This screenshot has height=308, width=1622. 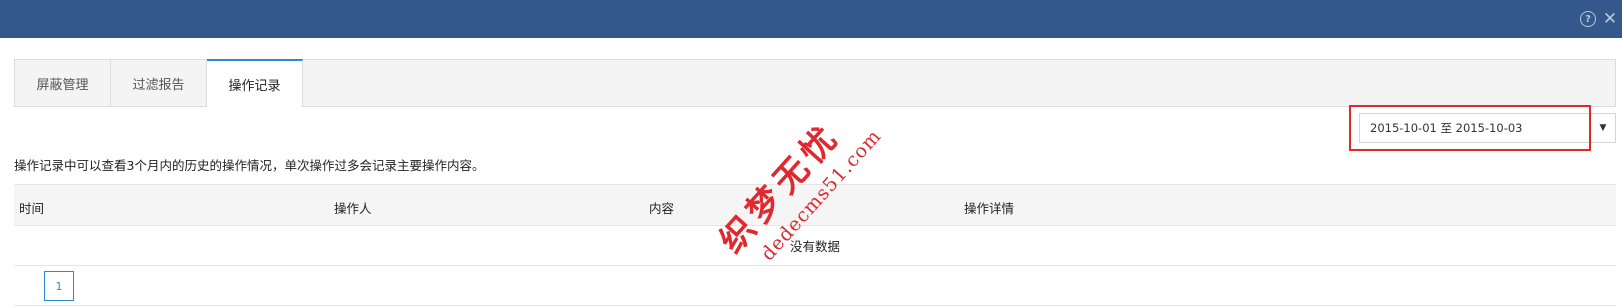 I want to click on column-header-time: 时间, so click(x=32, y=208).